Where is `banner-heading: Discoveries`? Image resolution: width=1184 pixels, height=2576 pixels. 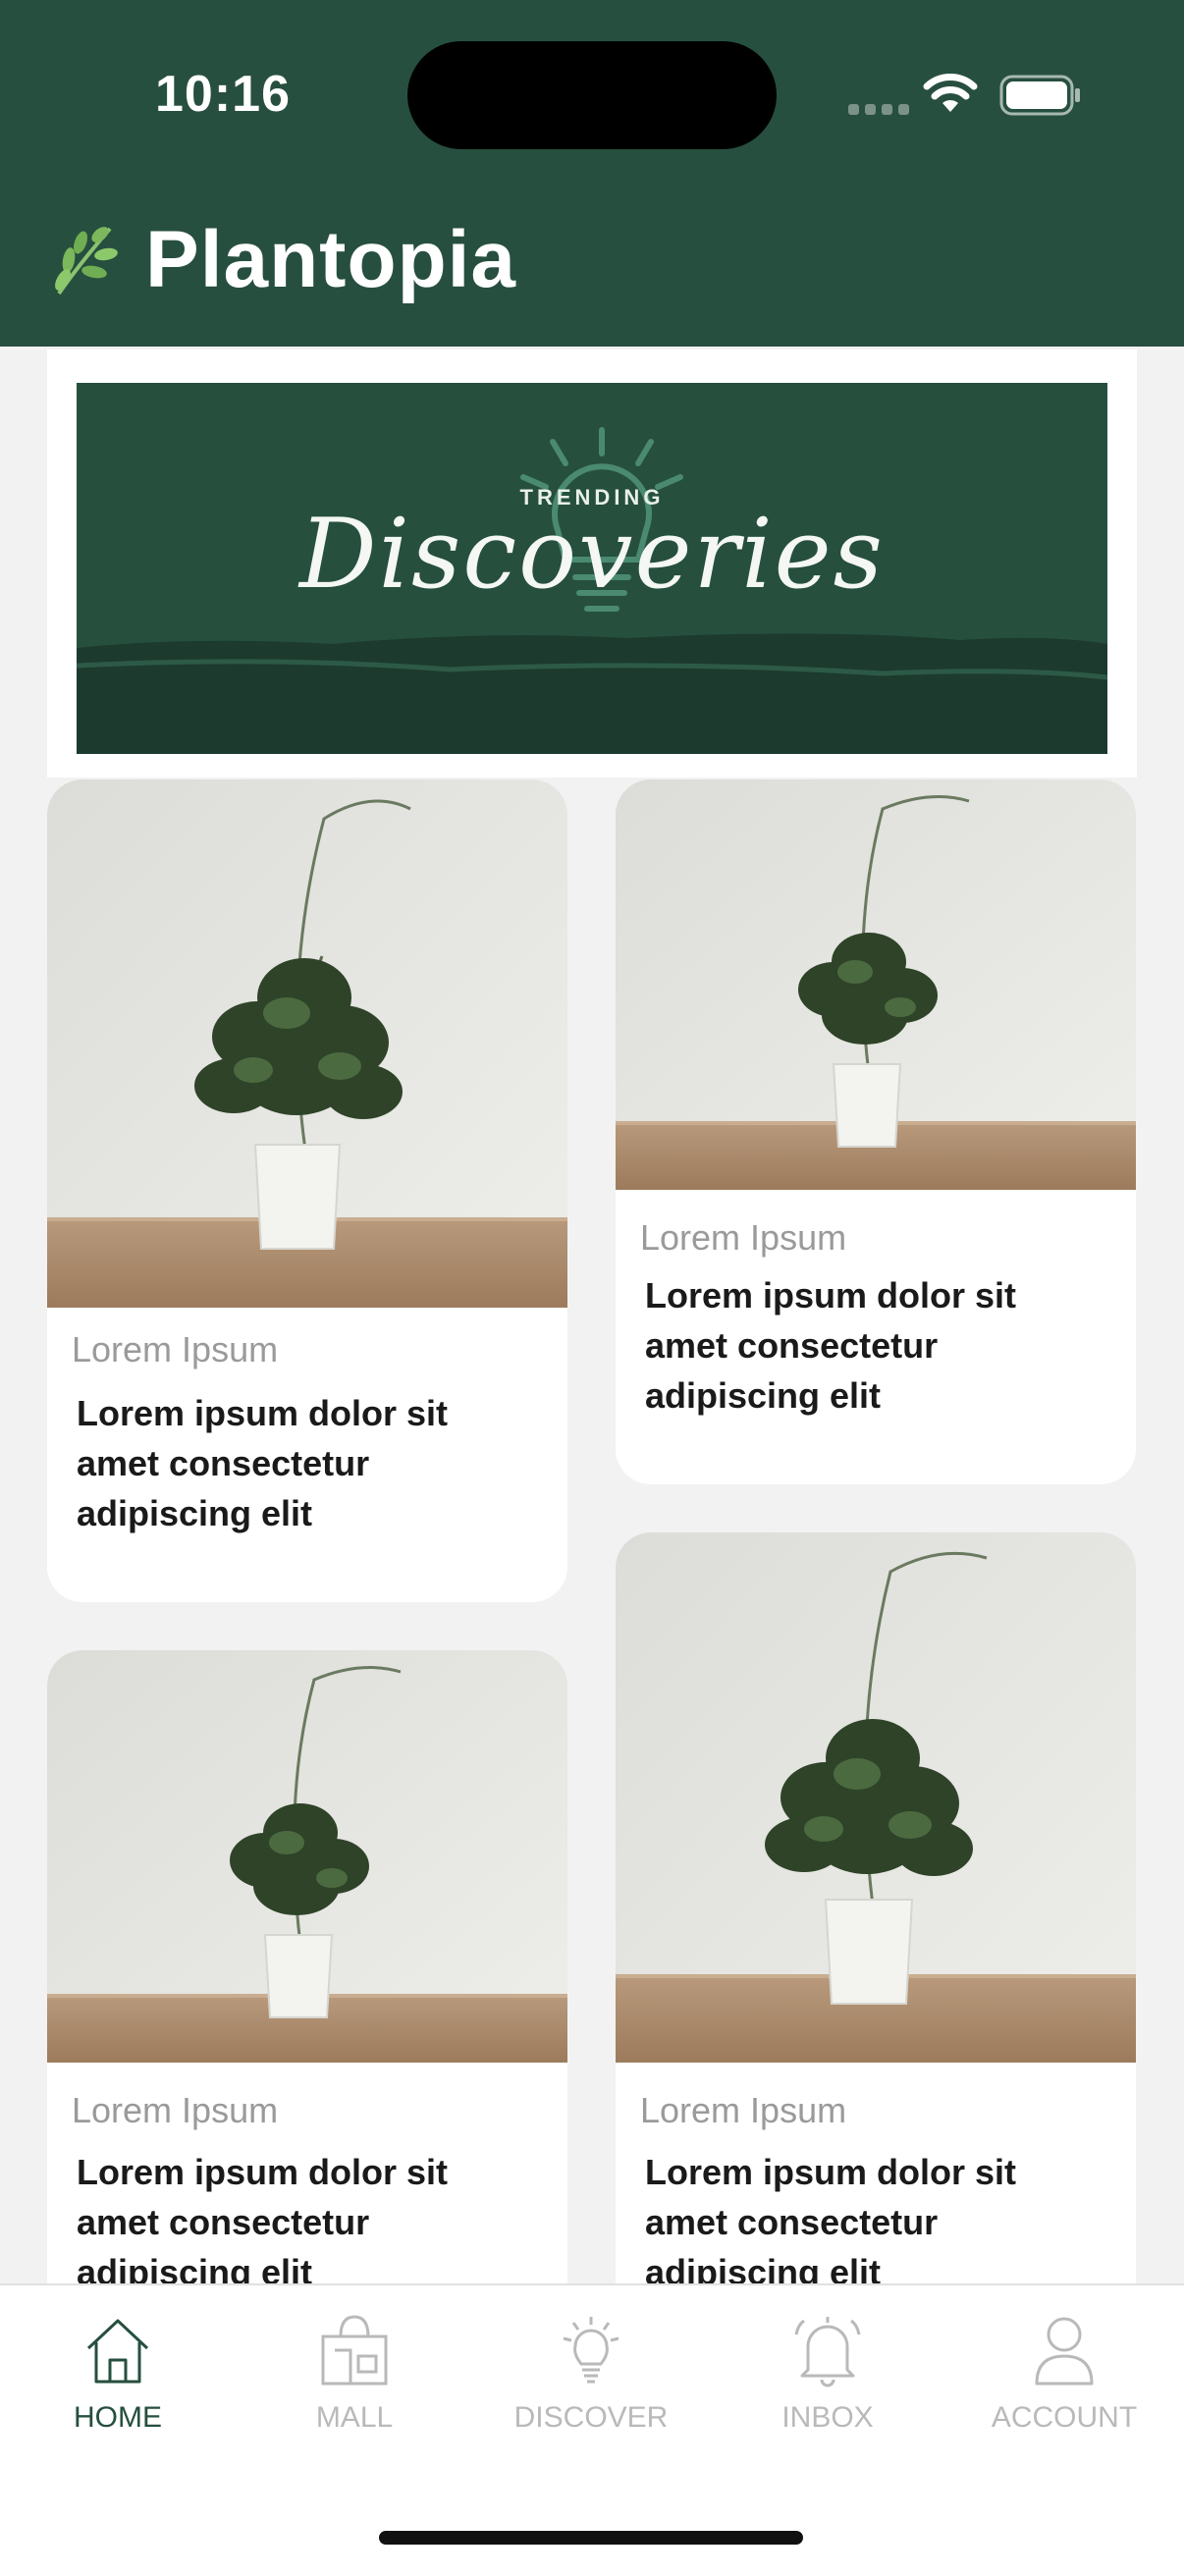
banner-heading: Discoveries is located at coordinates (592, 555).